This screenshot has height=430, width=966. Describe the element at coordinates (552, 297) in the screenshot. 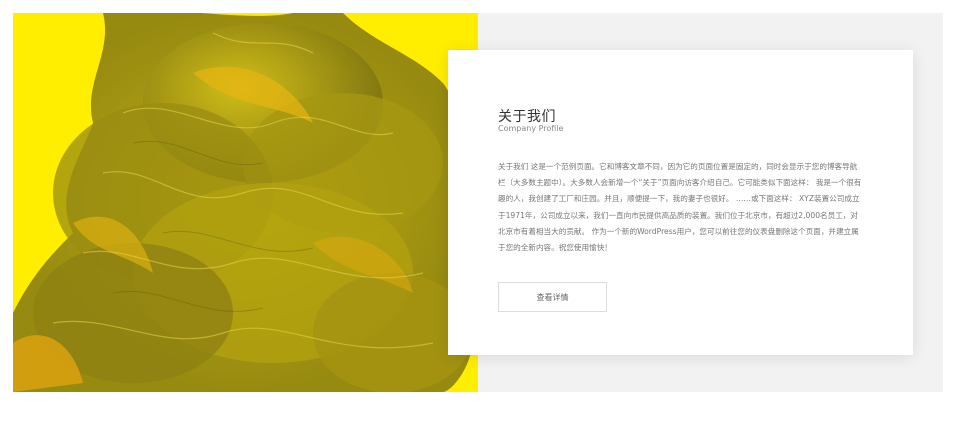

I see `view-details-button: 查看详情` at that location.